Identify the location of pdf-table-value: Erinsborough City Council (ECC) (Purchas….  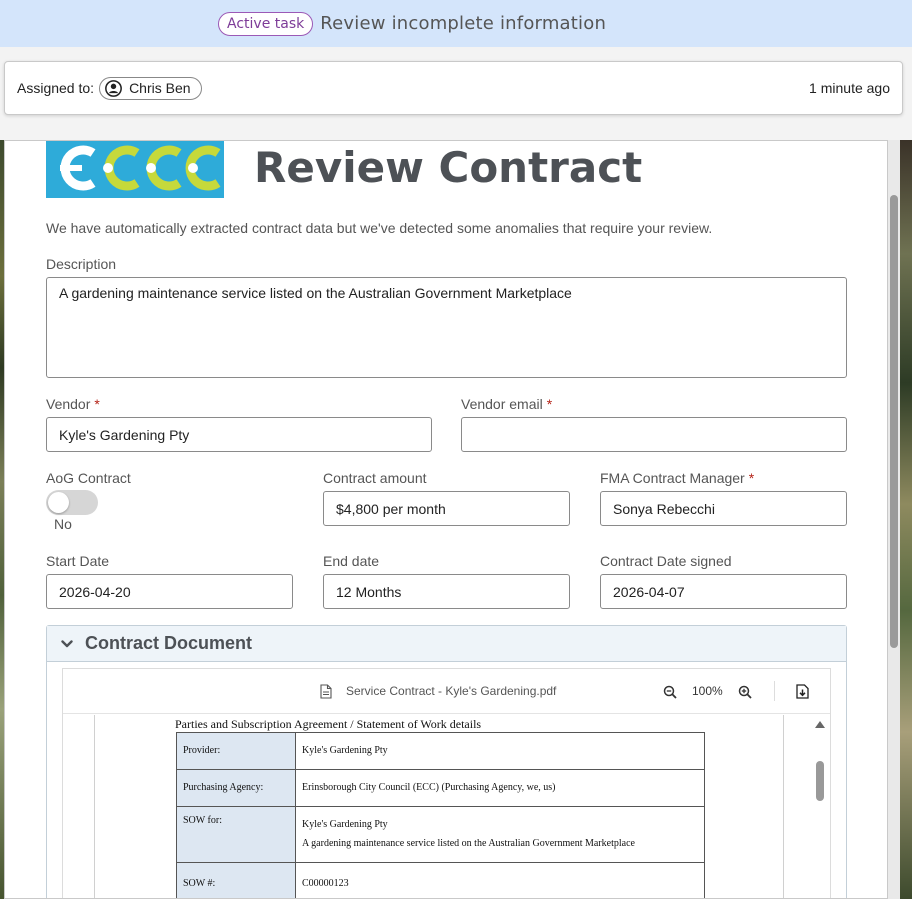
(500, 788).